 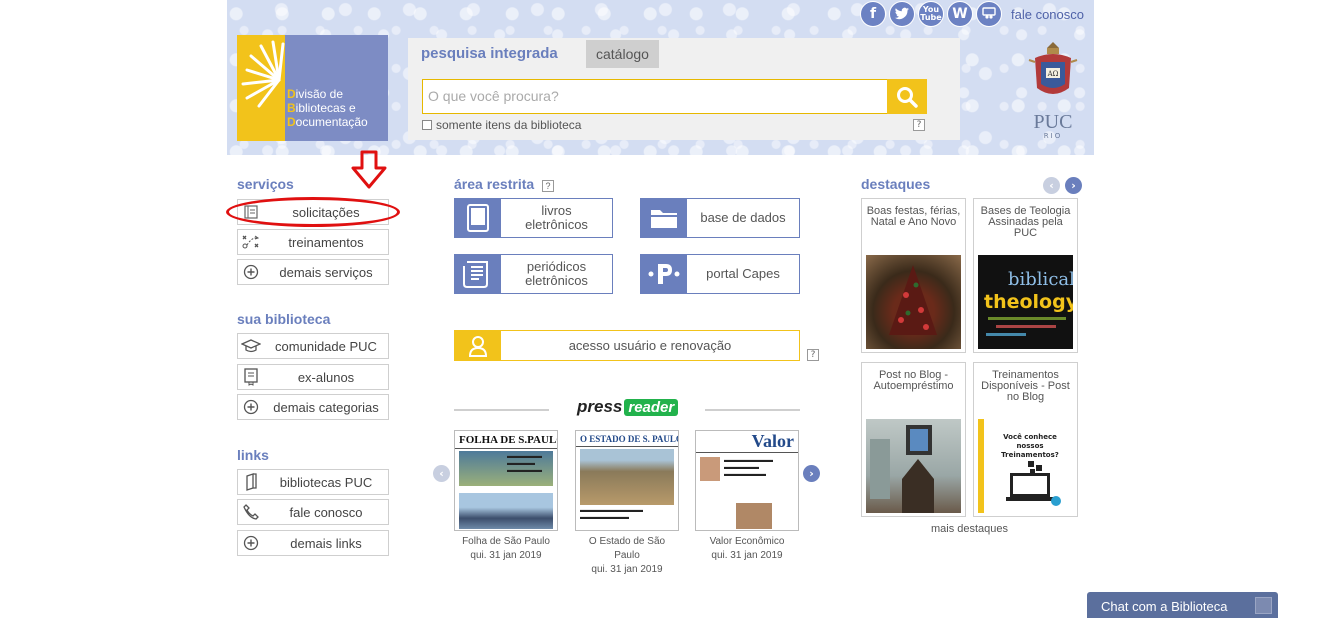 I want to click on newspaper-estadao: O ESTADO DE S. PAULO ▬▬▬▬▬▬▬▬▬ ▬▬▬▬▬▬▬, so click(x=627, y=480).